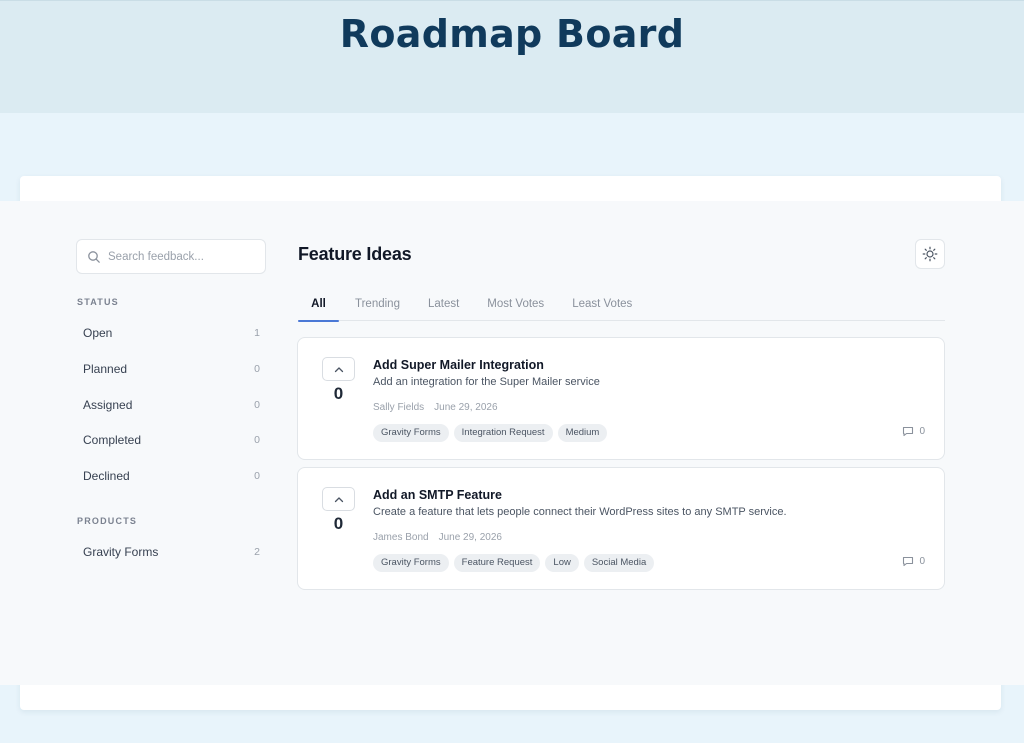  Describe the element at coordinates (497, 563) in the screenshot. I see `tag: Feature Request` at that location.